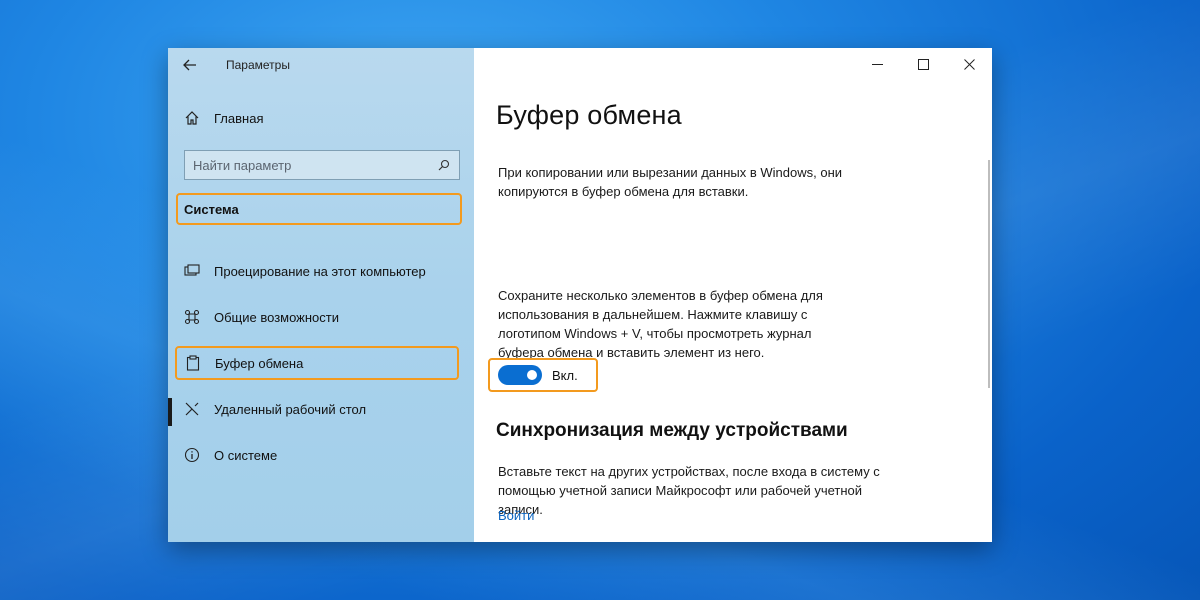 The image size is (1200, 600). Describe the element at coordinates (321, 455) in the screenshot. I see `sidebar-item-about: О системе` at that location.